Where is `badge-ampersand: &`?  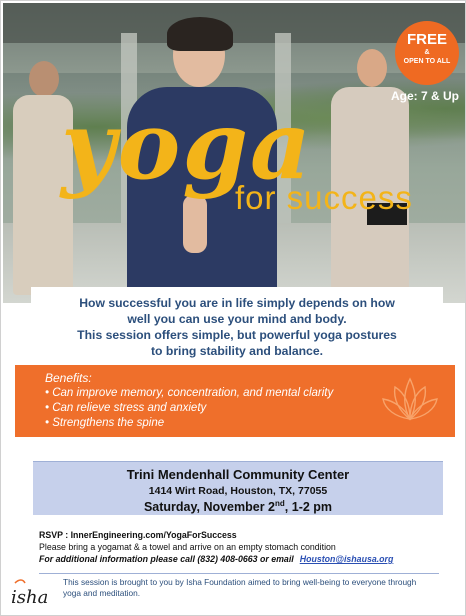
badge-ampersand: & is located at coordinates (427, 52).